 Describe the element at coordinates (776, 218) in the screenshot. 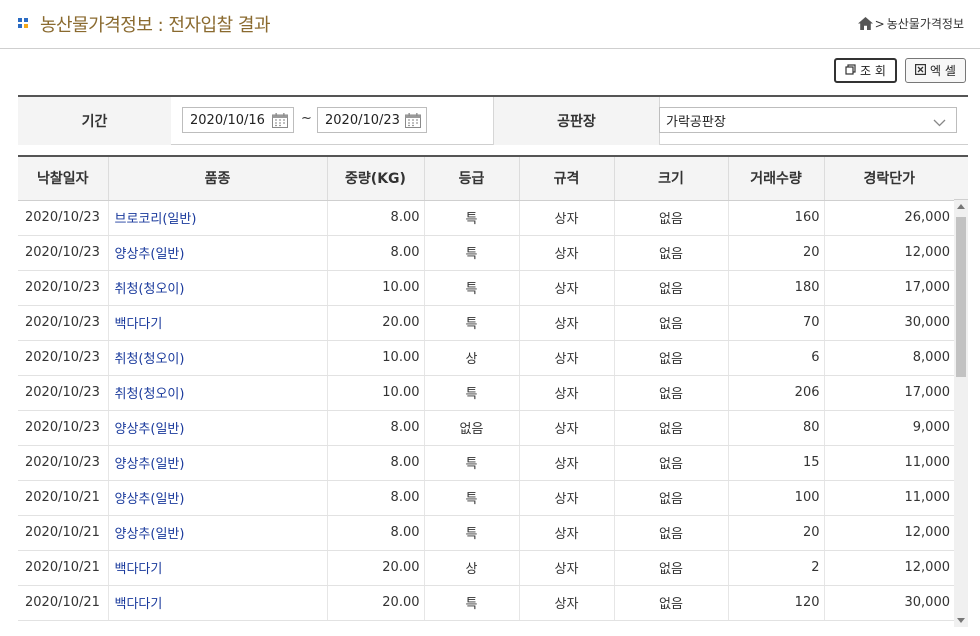

I see `cell-quantity: 160` at that location.